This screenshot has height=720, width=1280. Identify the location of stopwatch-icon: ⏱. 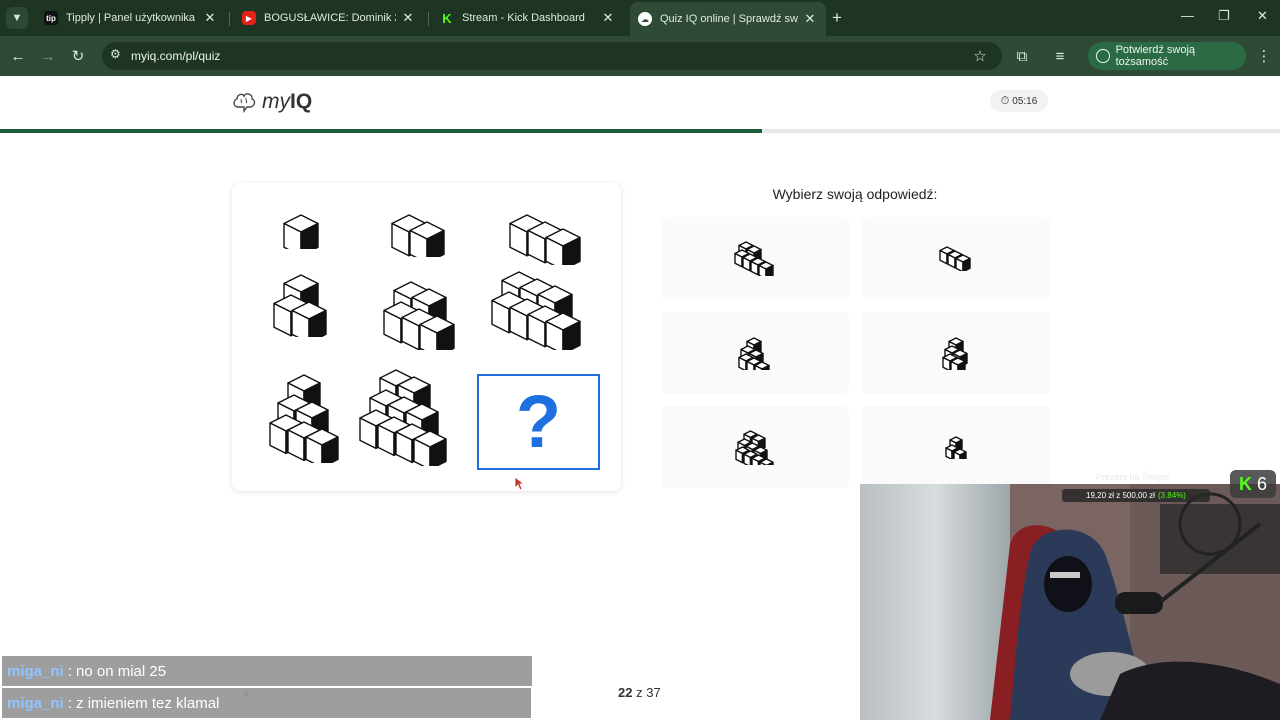
(1005, 100).